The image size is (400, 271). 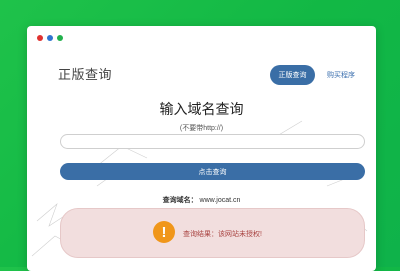 I want to click on form-hint: (不要带http://), so click(x=201, y=128).